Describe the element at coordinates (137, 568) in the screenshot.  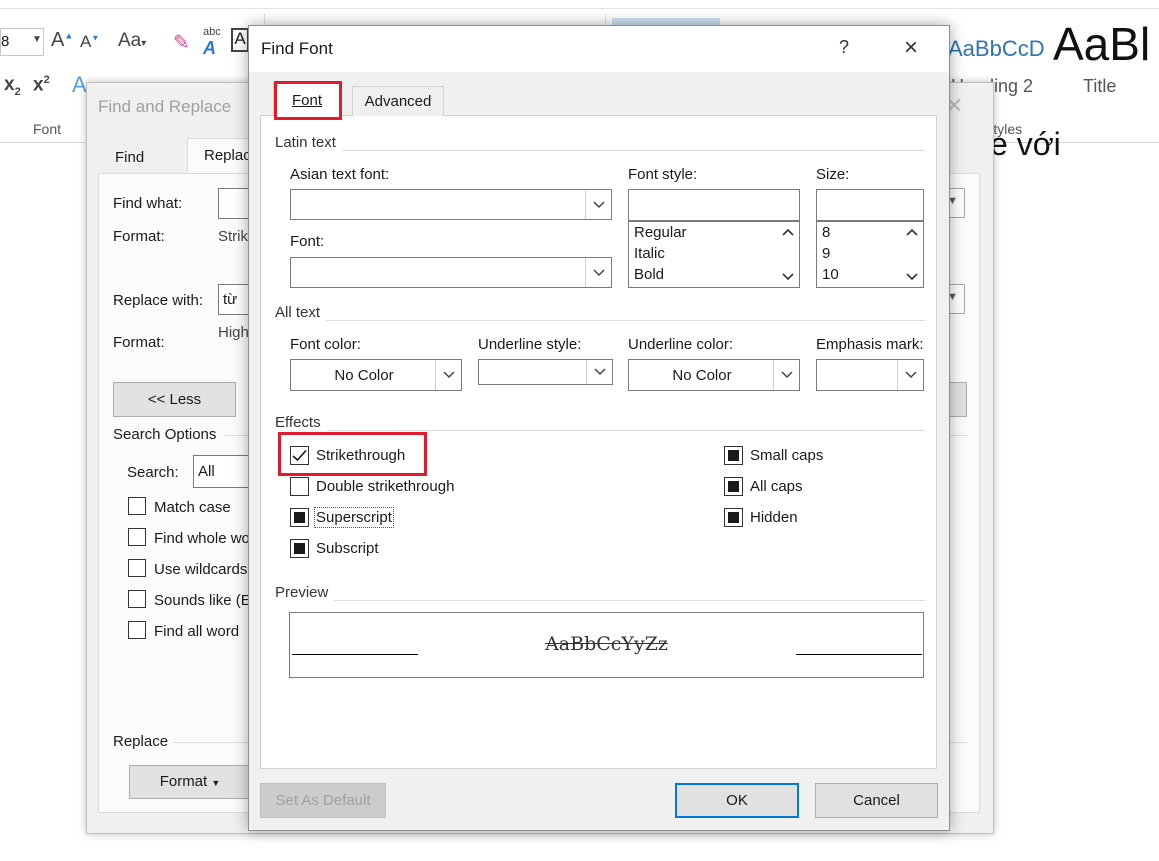
I see `use-wildcards-checkbox` at that location.